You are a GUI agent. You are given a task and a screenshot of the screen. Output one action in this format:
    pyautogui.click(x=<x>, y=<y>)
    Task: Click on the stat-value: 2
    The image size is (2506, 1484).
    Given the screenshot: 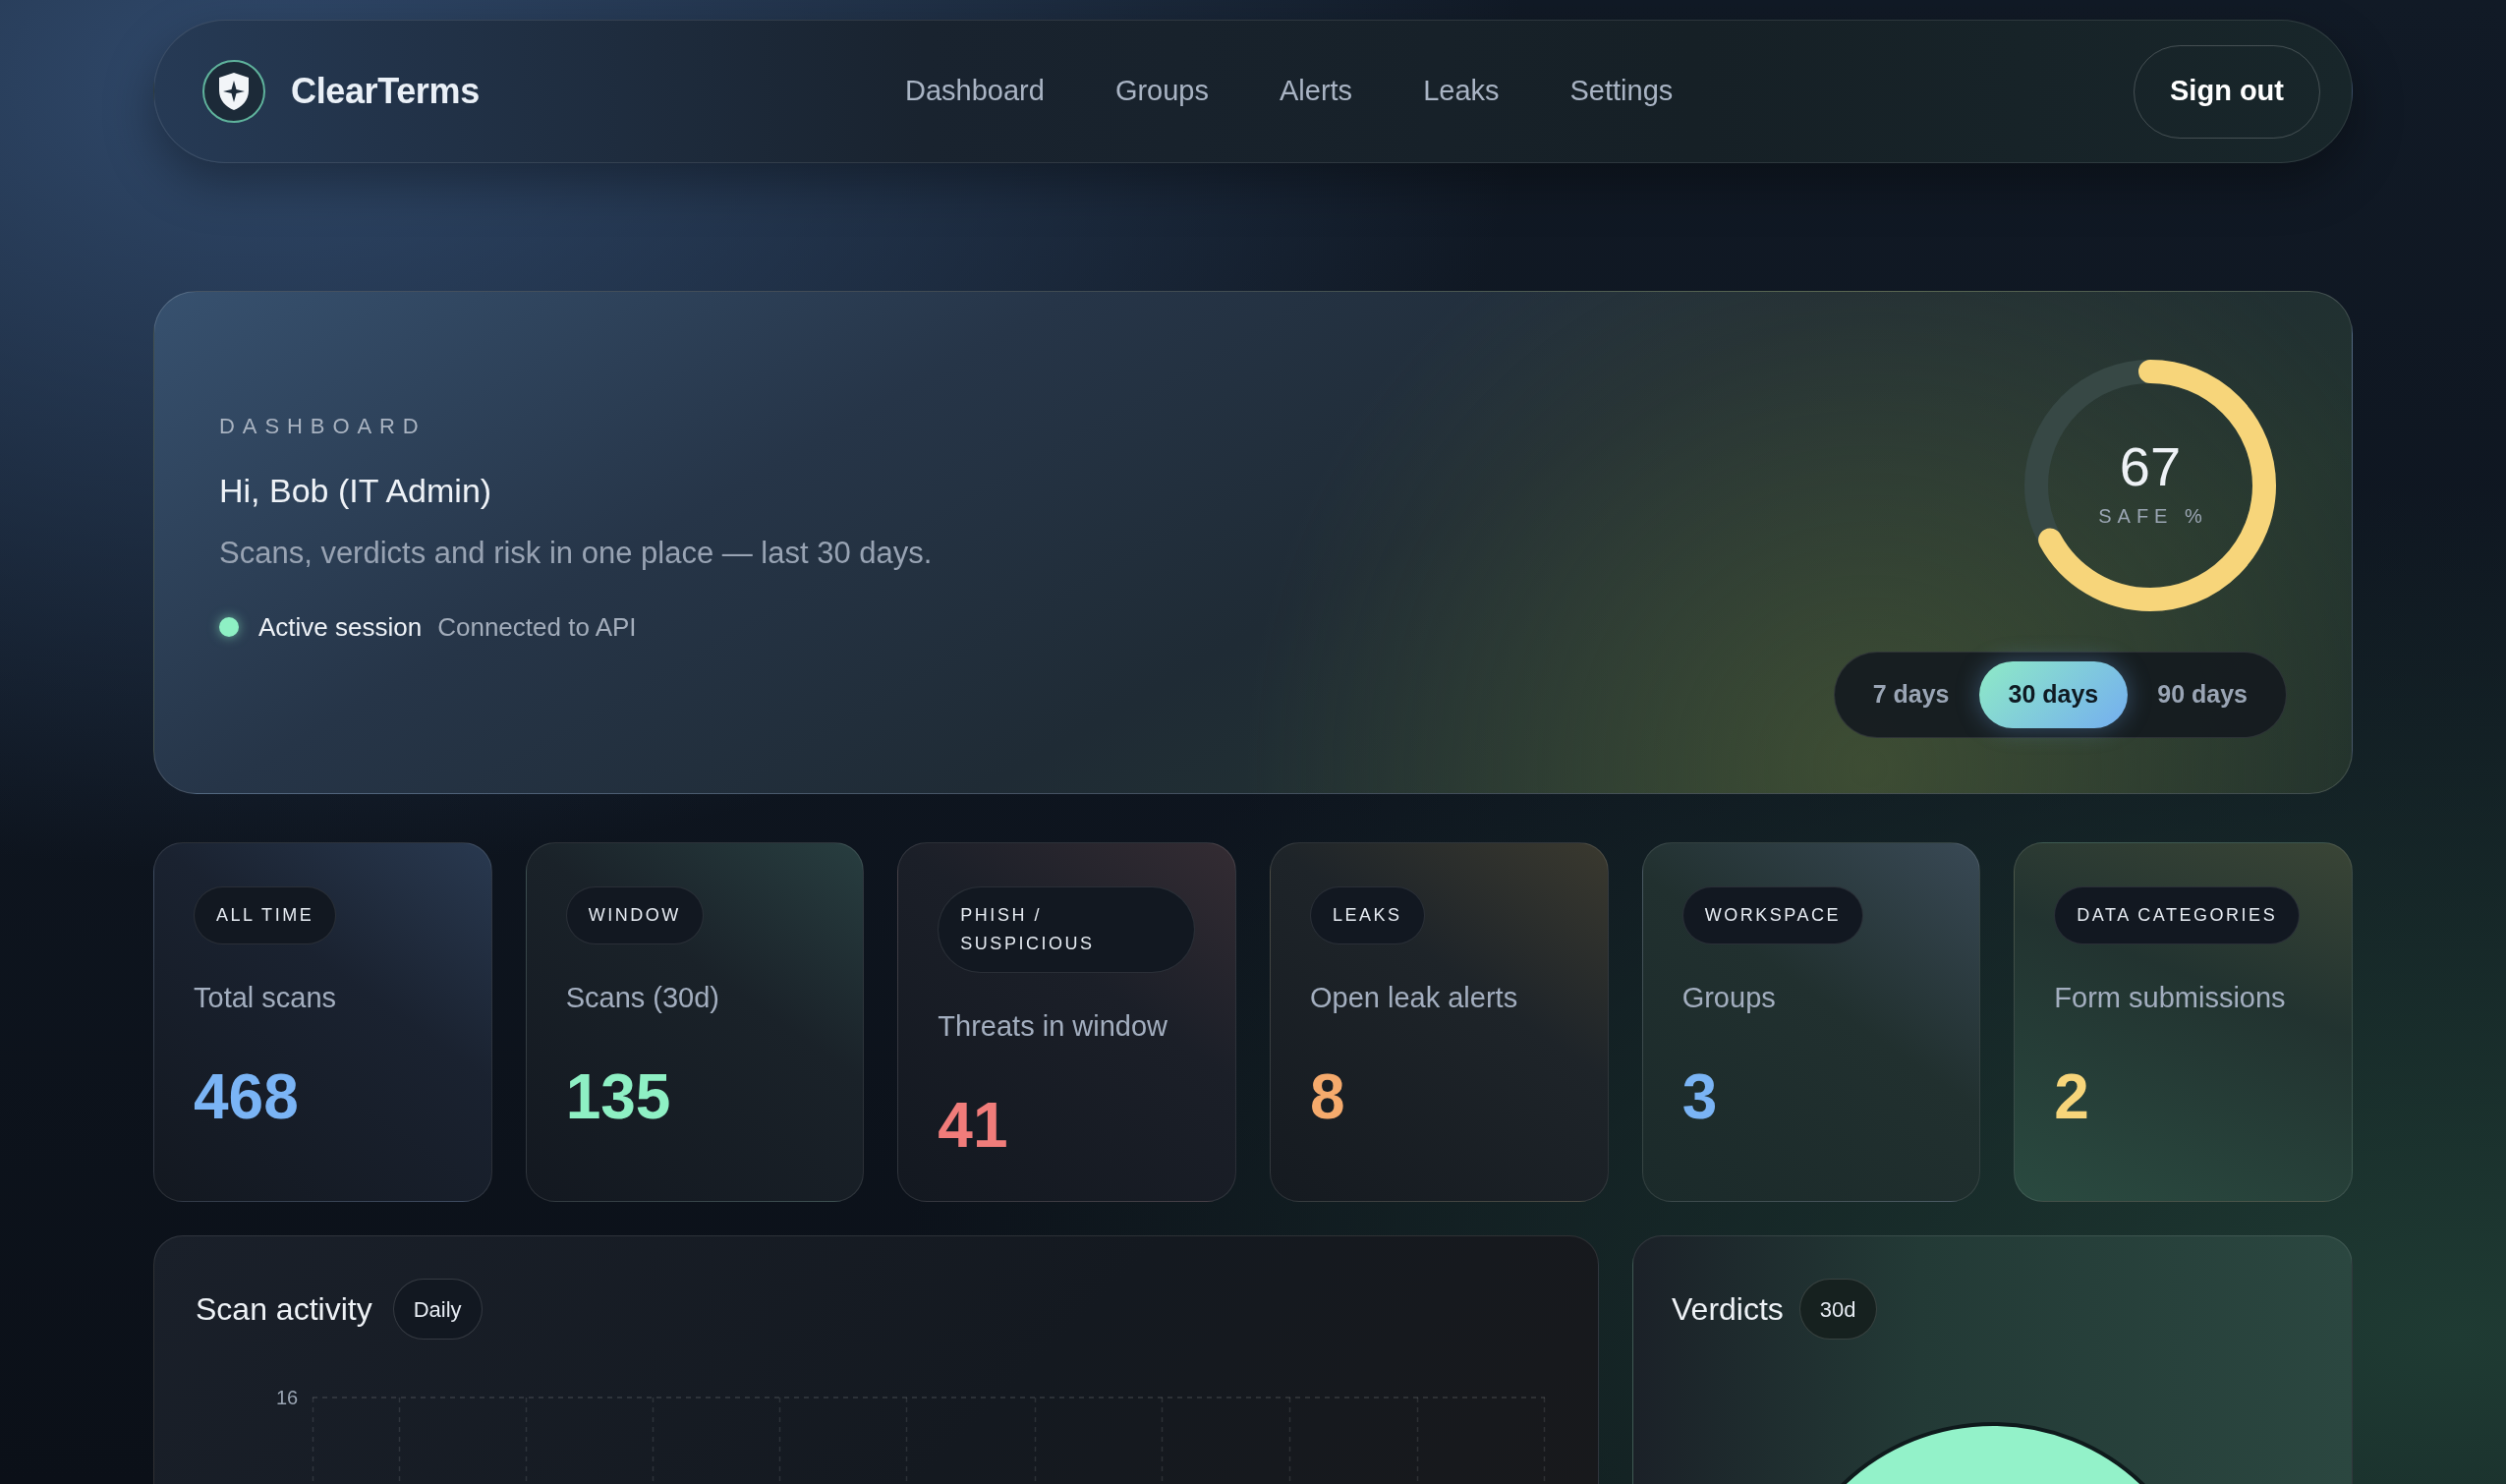 What is the action you would take?
    pyautogui.click(x=2071, y=1096)
    